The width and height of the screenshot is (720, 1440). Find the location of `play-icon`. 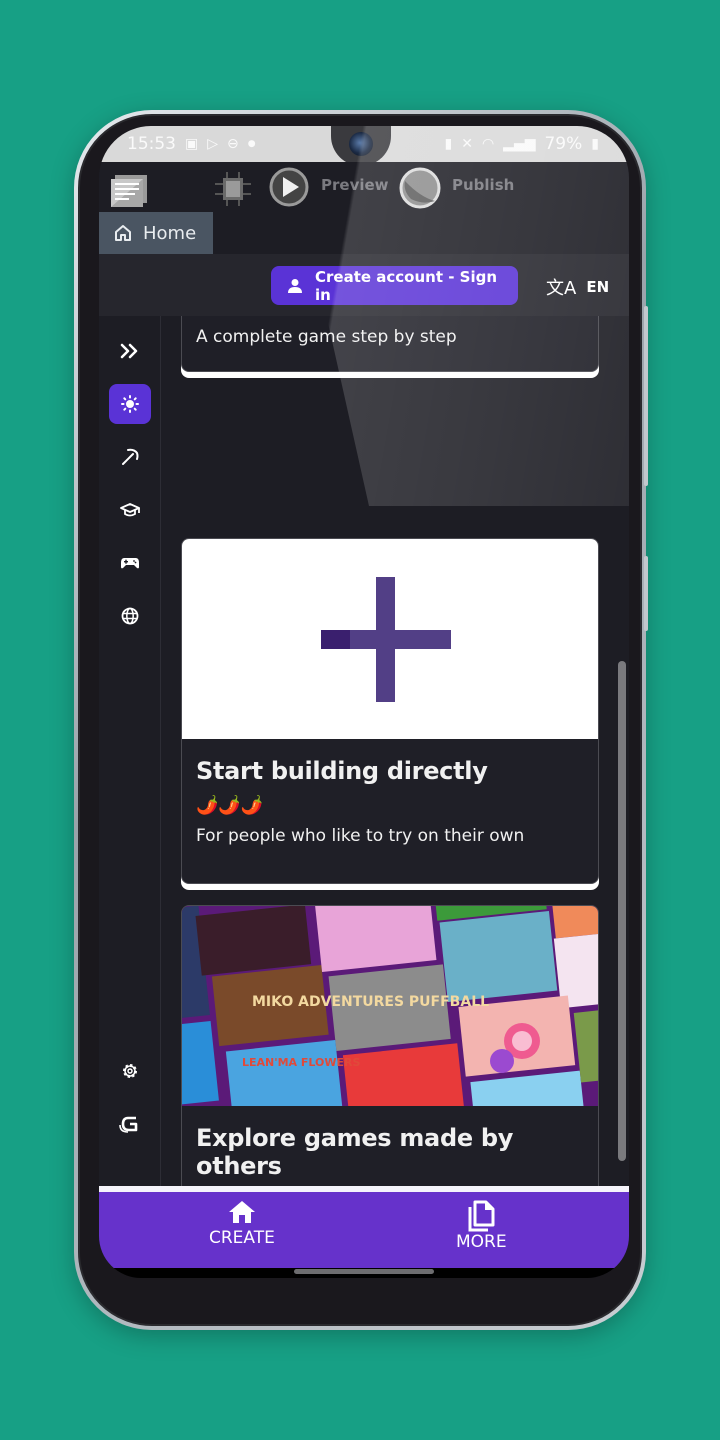

play-icon is located at coordinates (289, 187).